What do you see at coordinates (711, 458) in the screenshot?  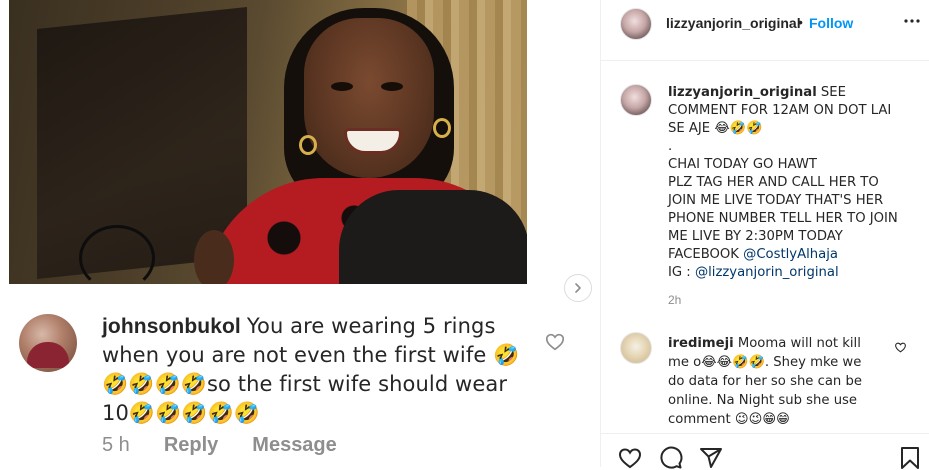 I see `share-icon` at bounding box center [711, 458].